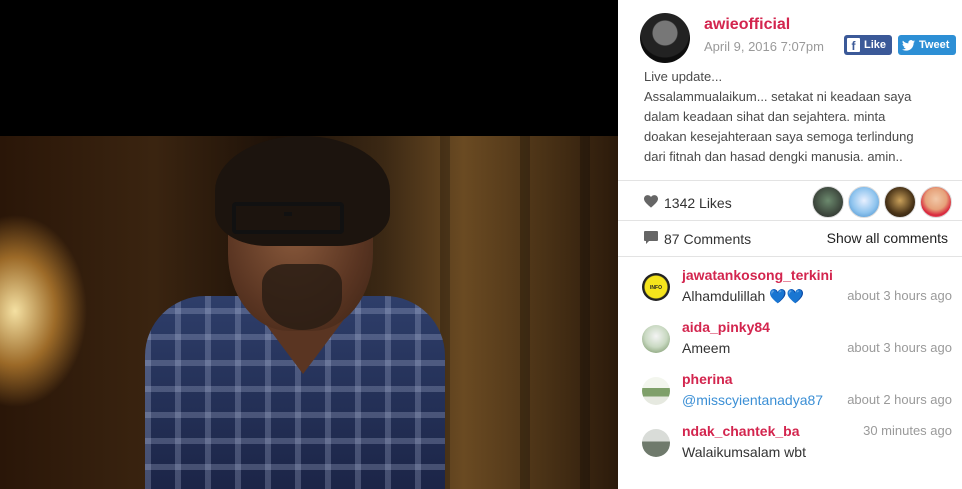 The image size is (962, 489). What do you see at coordinates (741, 431) in the screenshot?
I see `commenter-username: ndak_chantek_ba` at bounding box center [741, 431].